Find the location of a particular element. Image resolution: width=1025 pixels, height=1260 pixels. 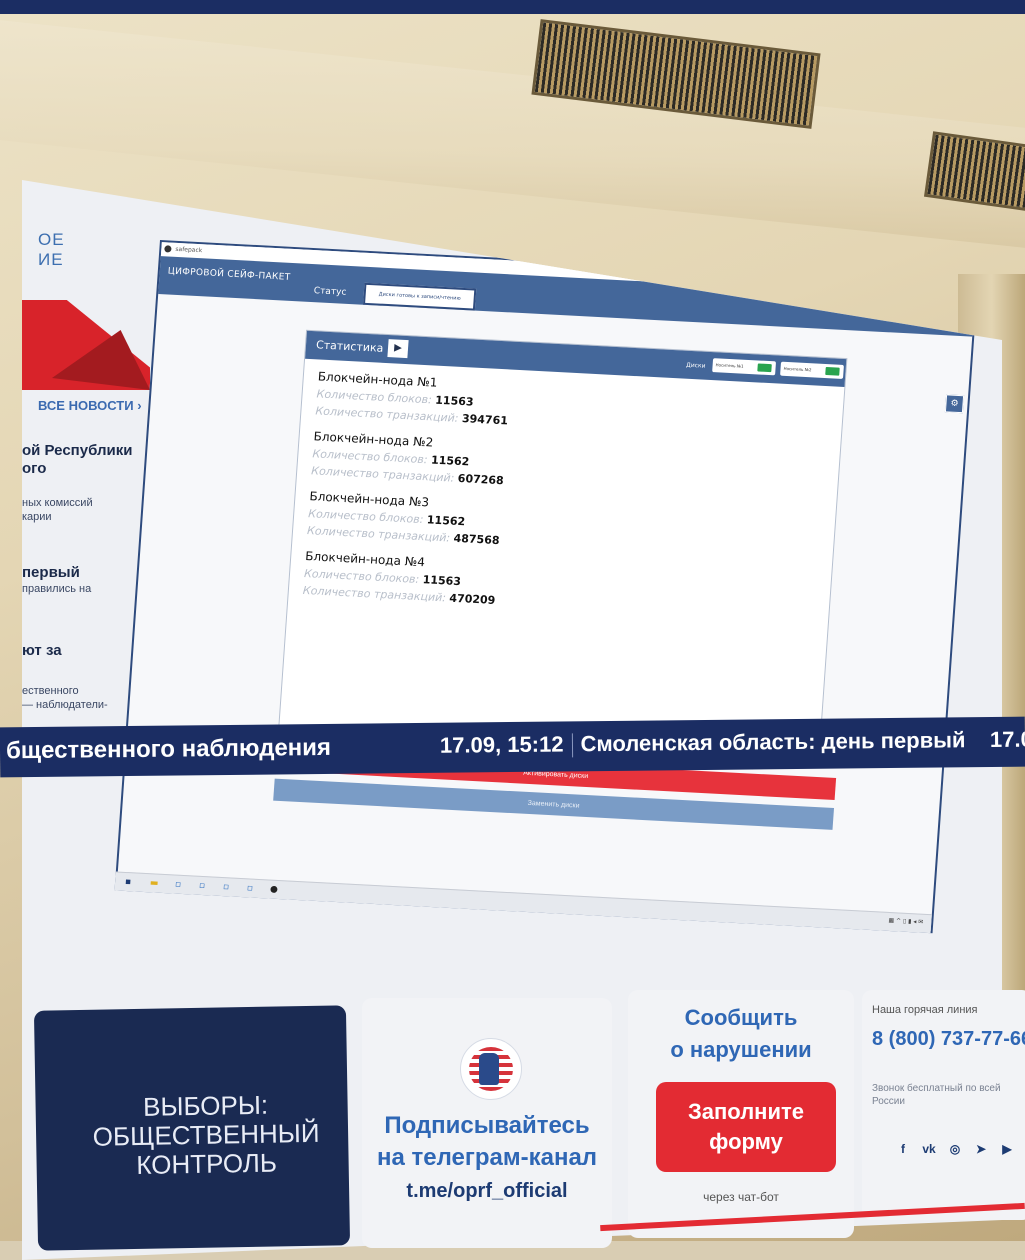

ticker-time-1: 17.09, 15:12 is located at coordinates (501, 744).